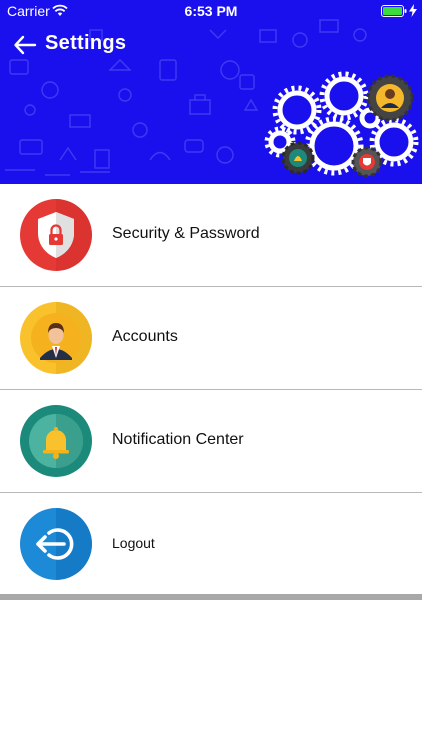 This screenshot has width=422, height=750. I want to click on shield-lock-icon, so click(56, 235).